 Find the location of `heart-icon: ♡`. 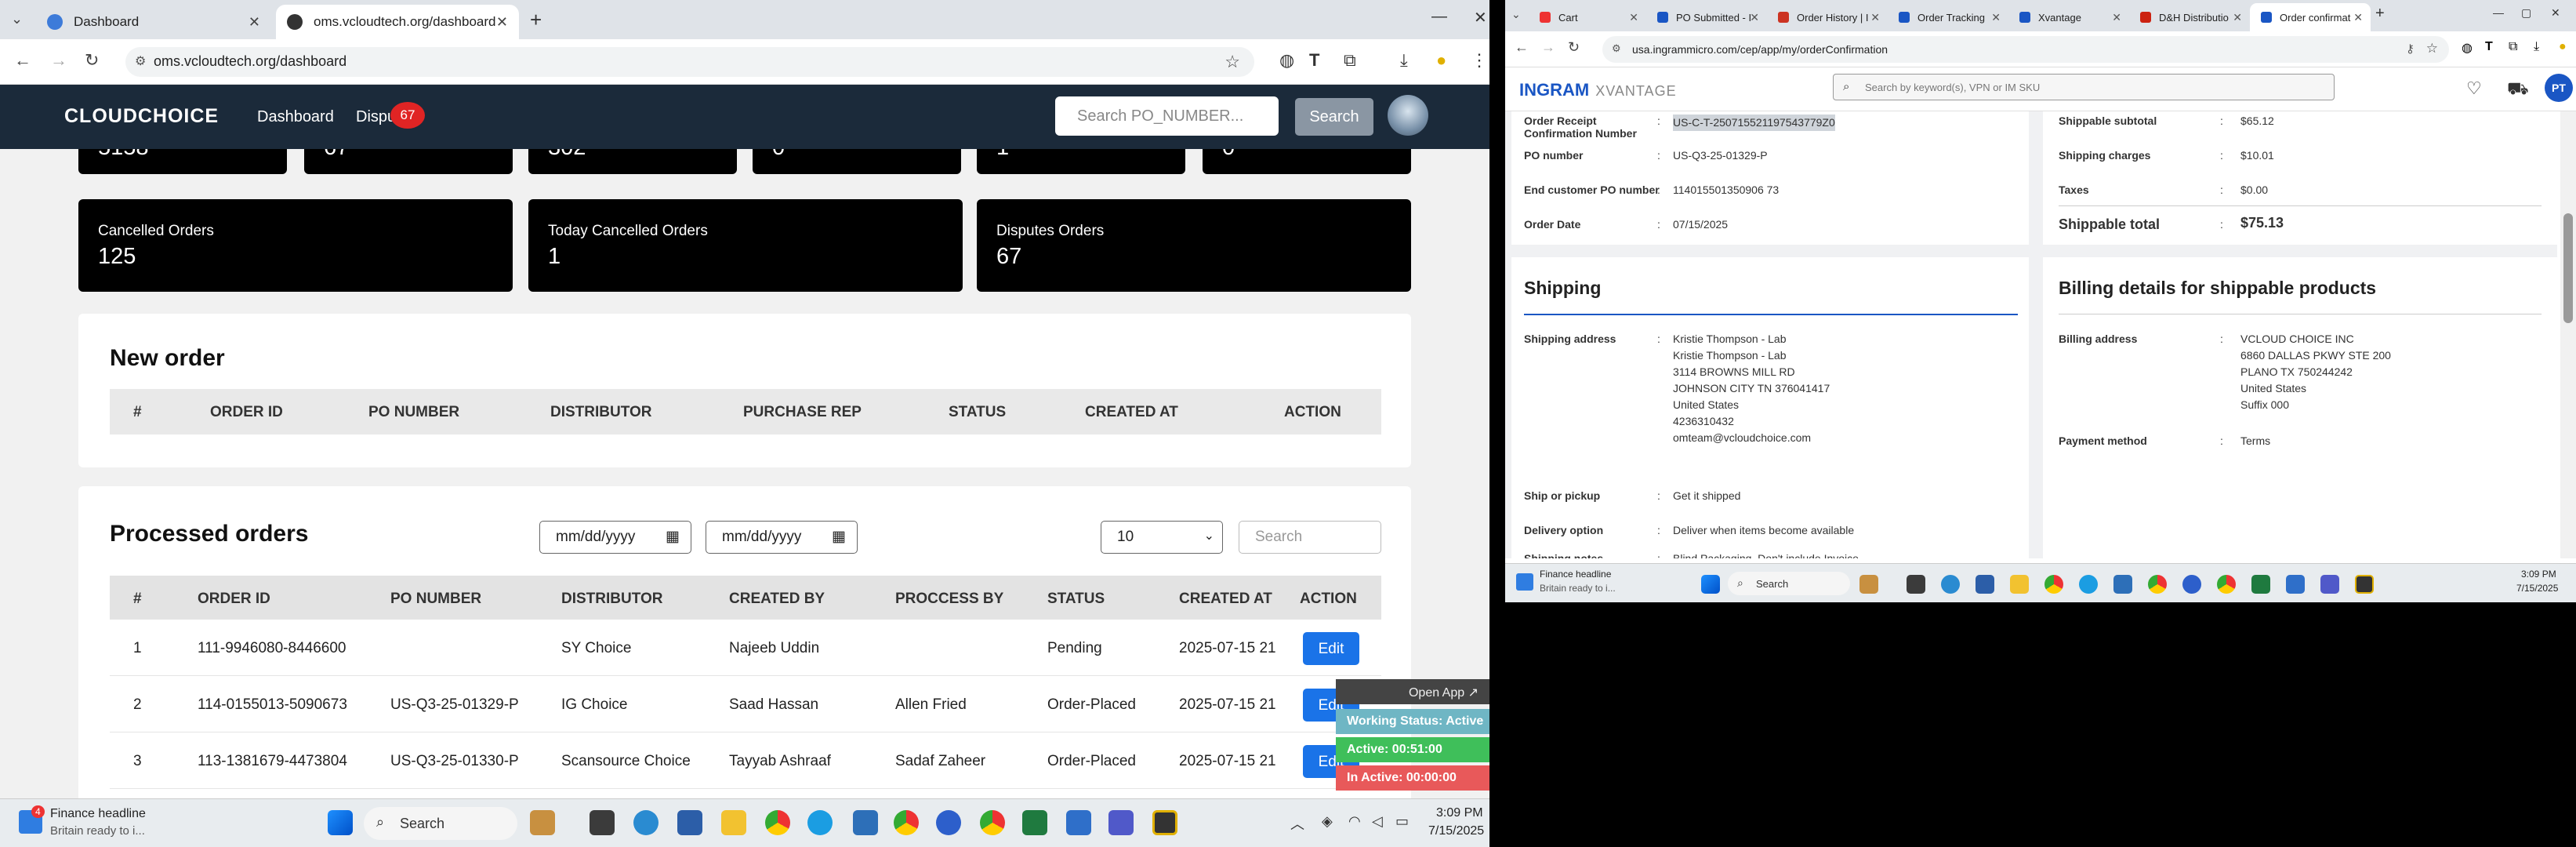

heart-icon: ♡ is located at coordinates (2474, 88).